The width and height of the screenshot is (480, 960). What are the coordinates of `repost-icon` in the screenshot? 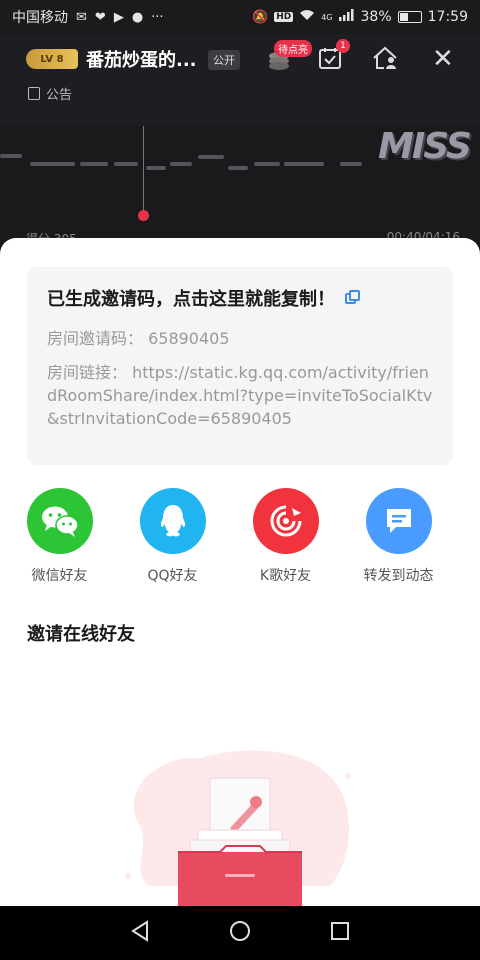 It's located at (398, 521).